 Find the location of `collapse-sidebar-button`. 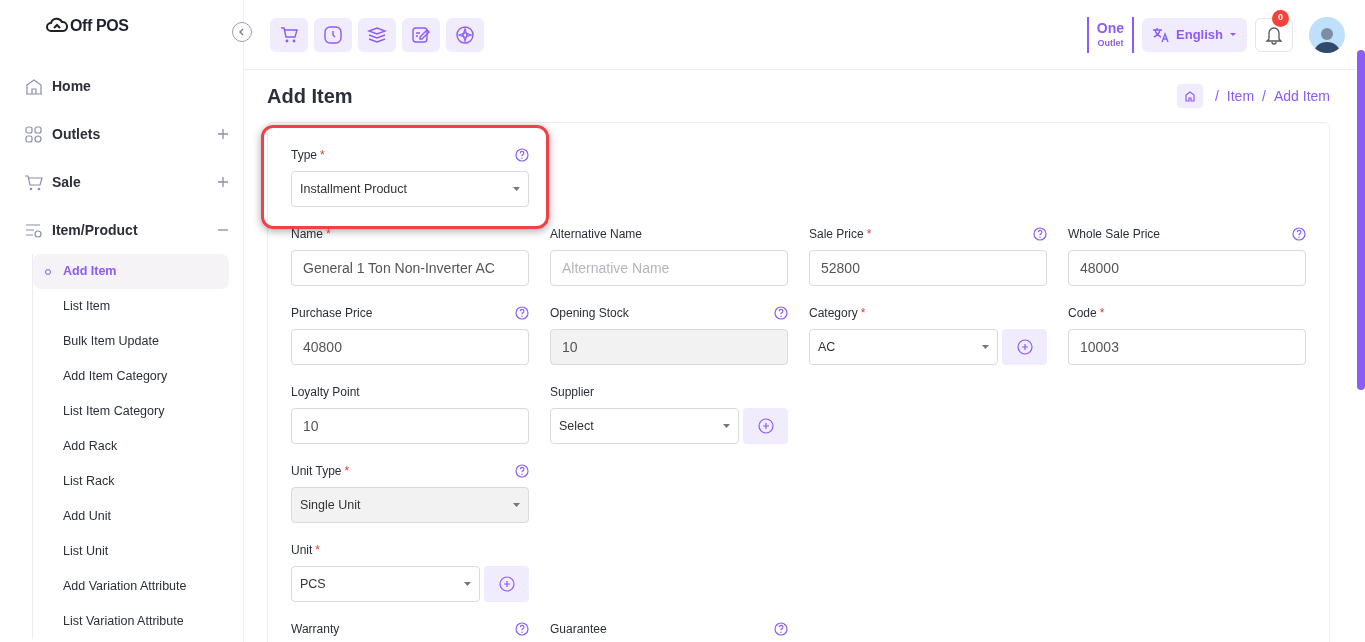

collapse-sidebar-button is located at coordinates (242, 32).